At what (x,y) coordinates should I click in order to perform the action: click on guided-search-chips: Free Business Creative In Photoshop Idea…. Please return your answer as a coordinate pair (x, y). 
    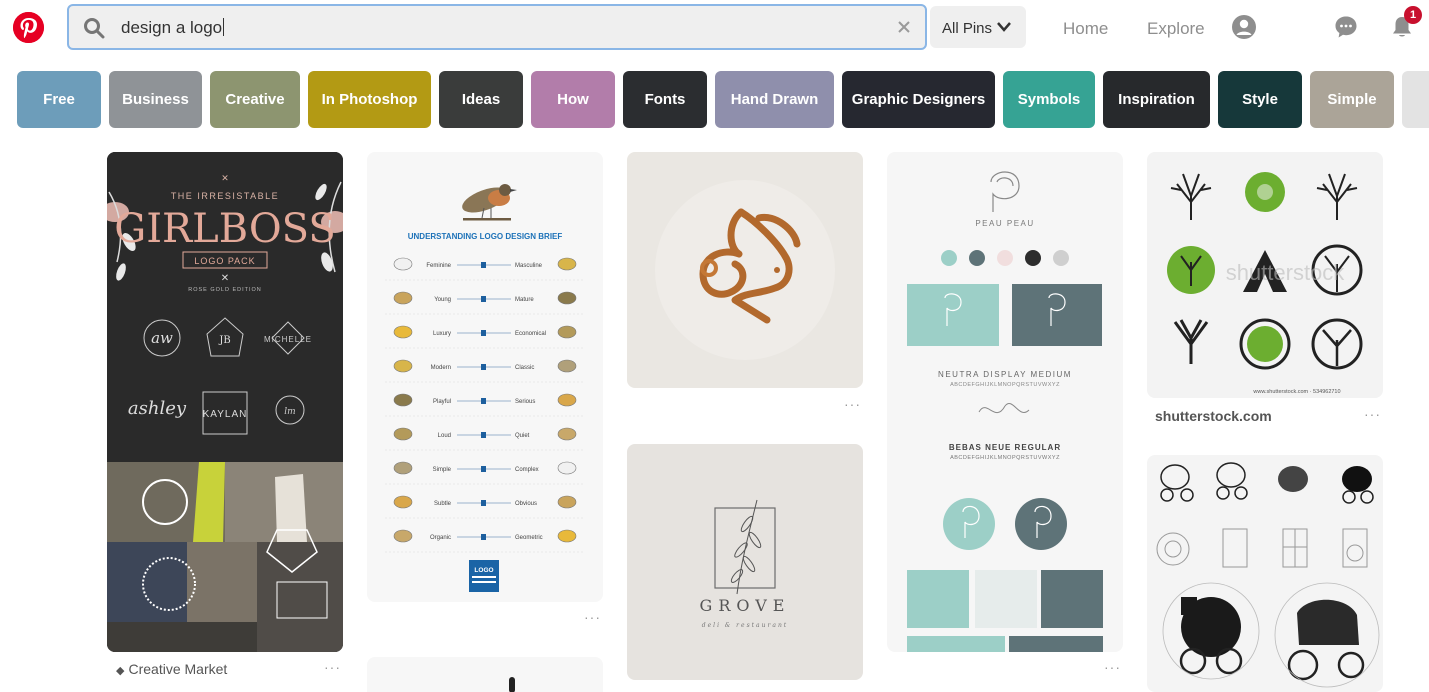
    Looking at the image, I should click on (714, 100).